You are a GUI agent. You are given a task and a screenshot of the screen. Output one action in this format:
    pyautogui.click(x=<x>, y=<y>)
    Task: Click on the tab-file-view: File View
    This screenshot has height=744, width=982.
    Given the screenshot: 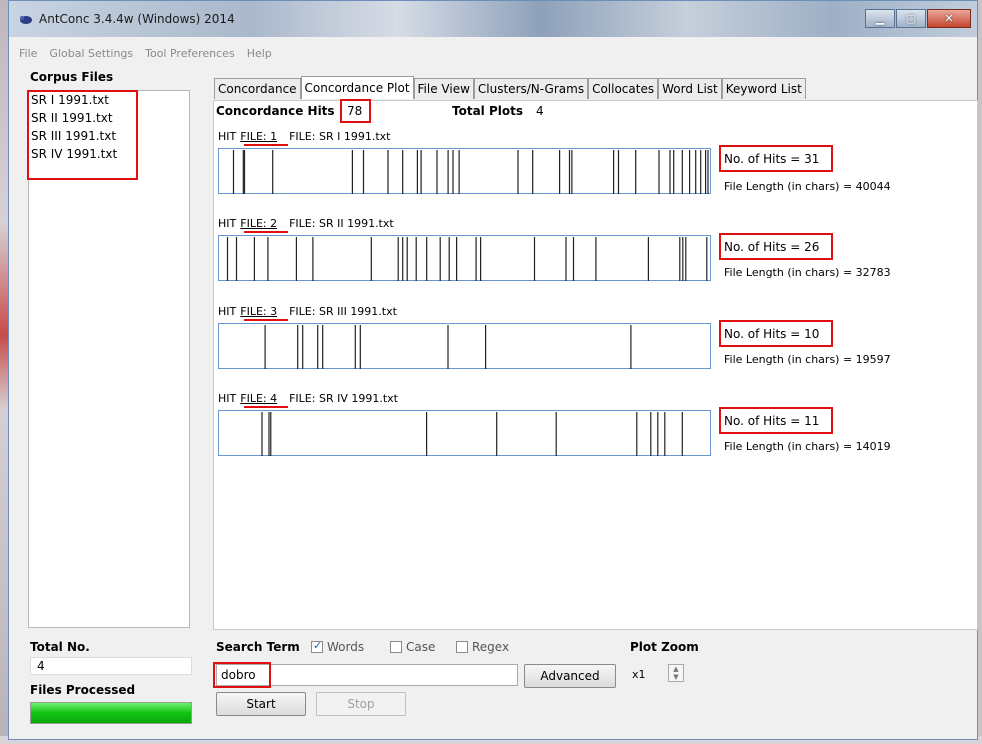 What is the action you would take?
    pyautogui.click(x=443, y=88)
    